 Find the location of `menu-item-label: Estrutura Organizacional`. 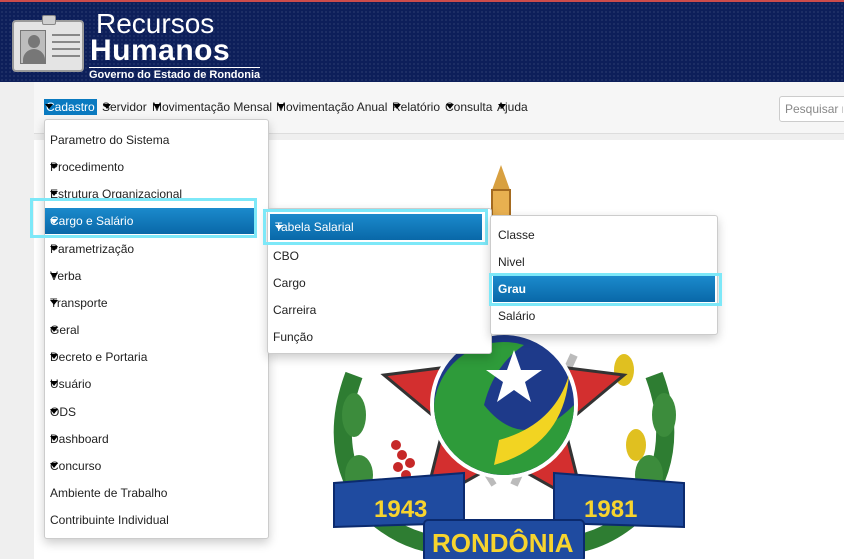

menu-item-label: Estrutura Organizacional is located at coordinates (116, 194).